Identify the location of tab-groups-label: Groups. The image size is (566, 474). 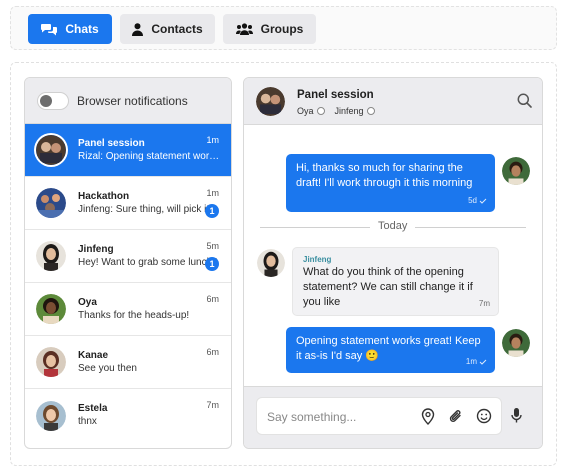
(282, 29).